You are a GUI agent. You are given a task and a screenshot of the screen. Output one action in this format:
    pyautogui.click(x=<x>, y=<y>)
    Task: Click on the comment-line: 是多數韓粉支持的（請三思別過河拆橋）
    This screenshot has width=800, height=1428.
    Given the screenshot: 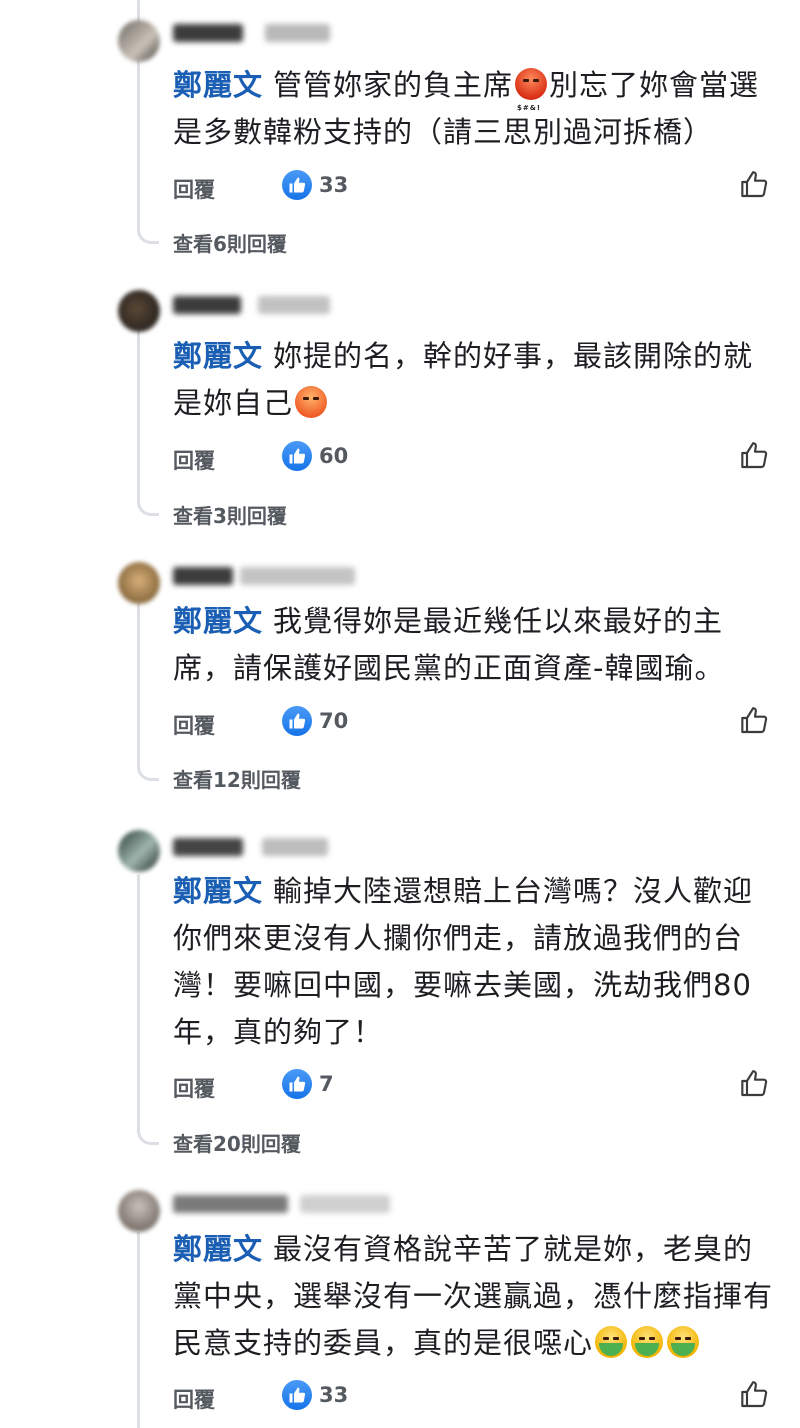 What is the action you would take?
    pyautogui.click(x=443, y=132)
    